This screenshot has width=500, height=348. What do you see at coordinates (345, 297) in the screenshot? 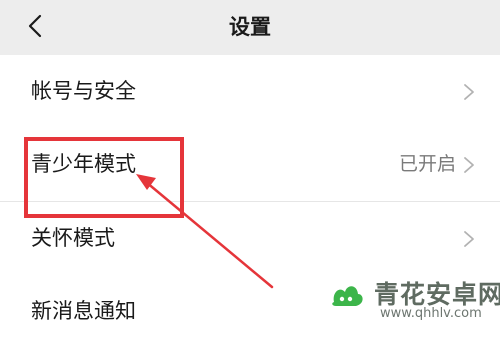
I see `watermark-logo-icon` at bounding box center [345, 297].